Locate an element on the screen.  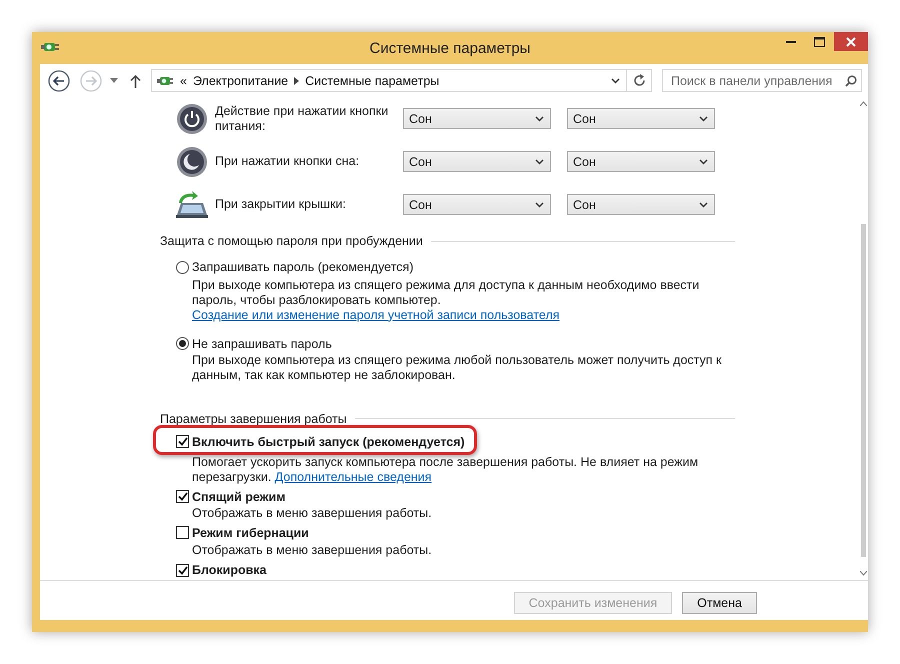
help-link: Дополнительные сведения is located at coordinates (353, 477).